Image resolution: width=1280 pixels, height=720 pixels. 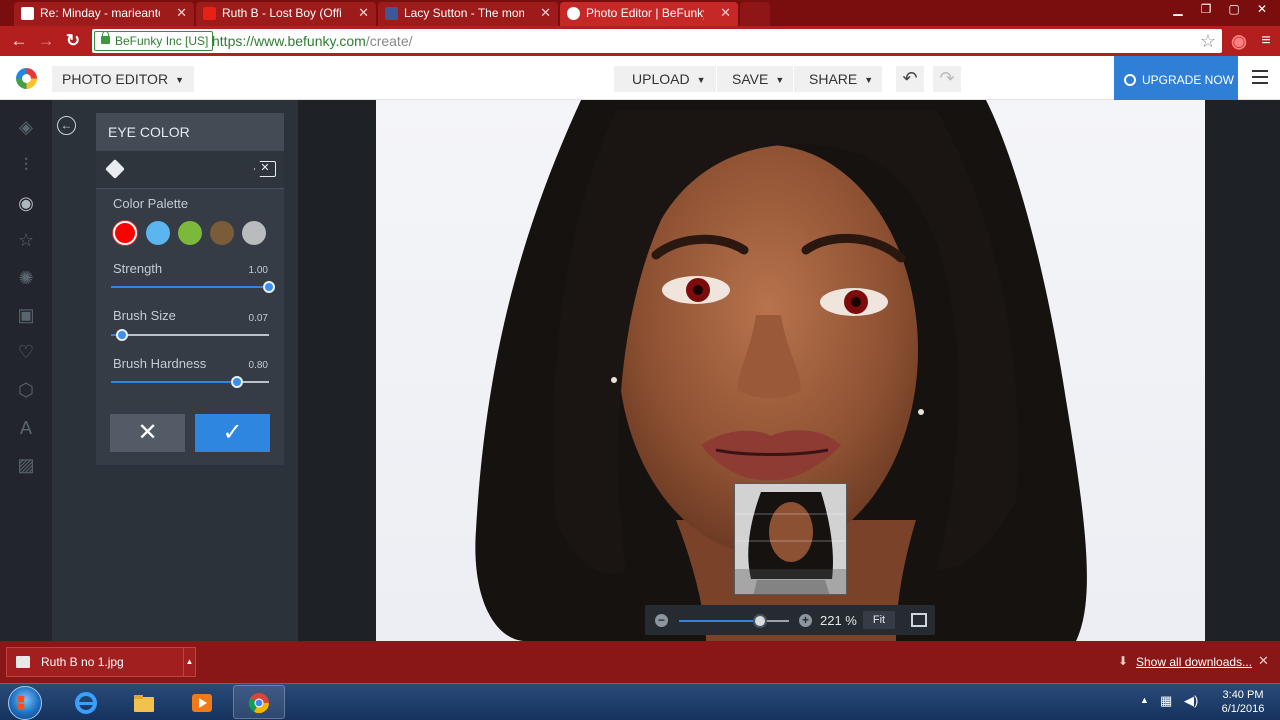 What do you see at coordinates (1206, 10) in the screenshot?
I see `maximize-icon: ❐` at bounding box center [1206, 10].